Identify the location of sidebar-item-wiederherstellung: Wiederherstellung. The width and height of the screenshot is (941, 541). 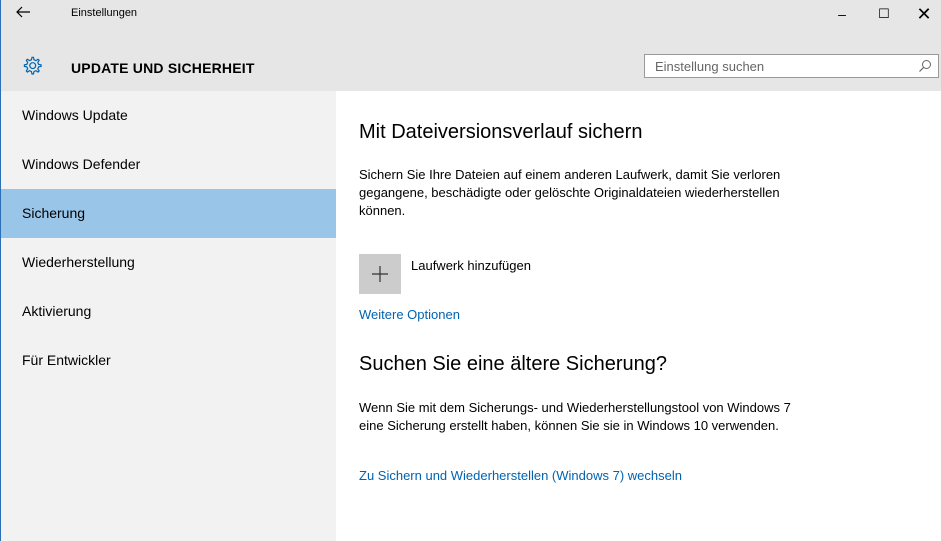
(168, 262).